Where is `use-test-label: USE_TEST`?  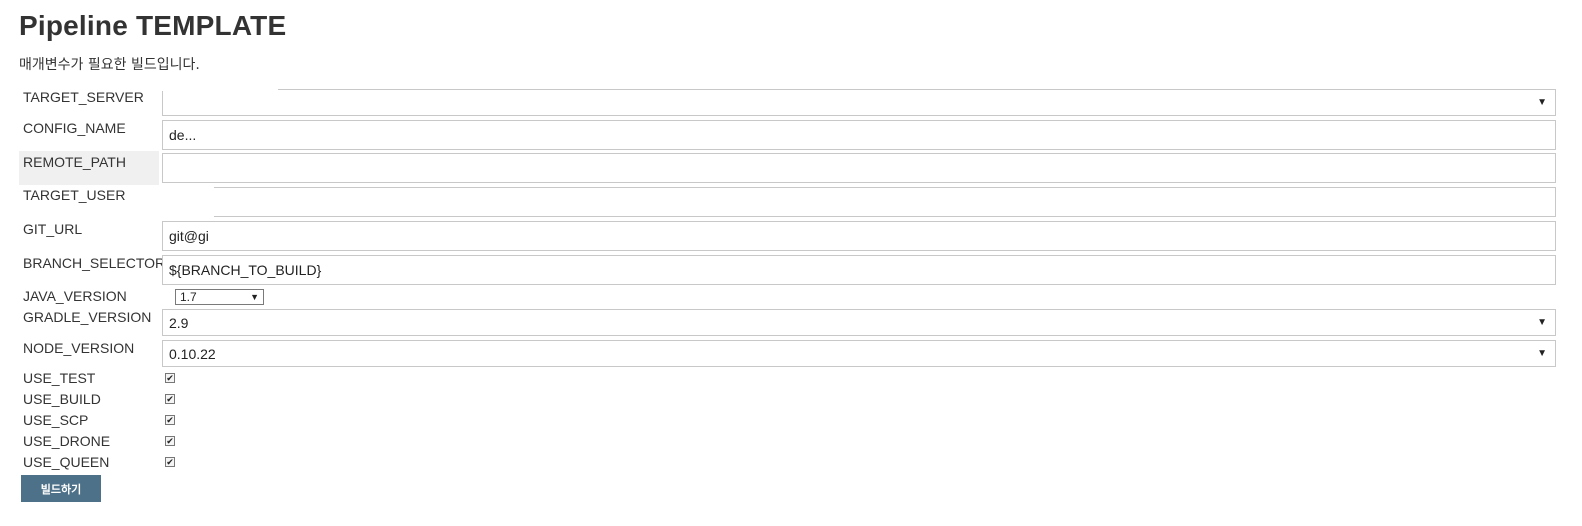
use-test-label: USE_TEST is located at coordinates (59, 378).